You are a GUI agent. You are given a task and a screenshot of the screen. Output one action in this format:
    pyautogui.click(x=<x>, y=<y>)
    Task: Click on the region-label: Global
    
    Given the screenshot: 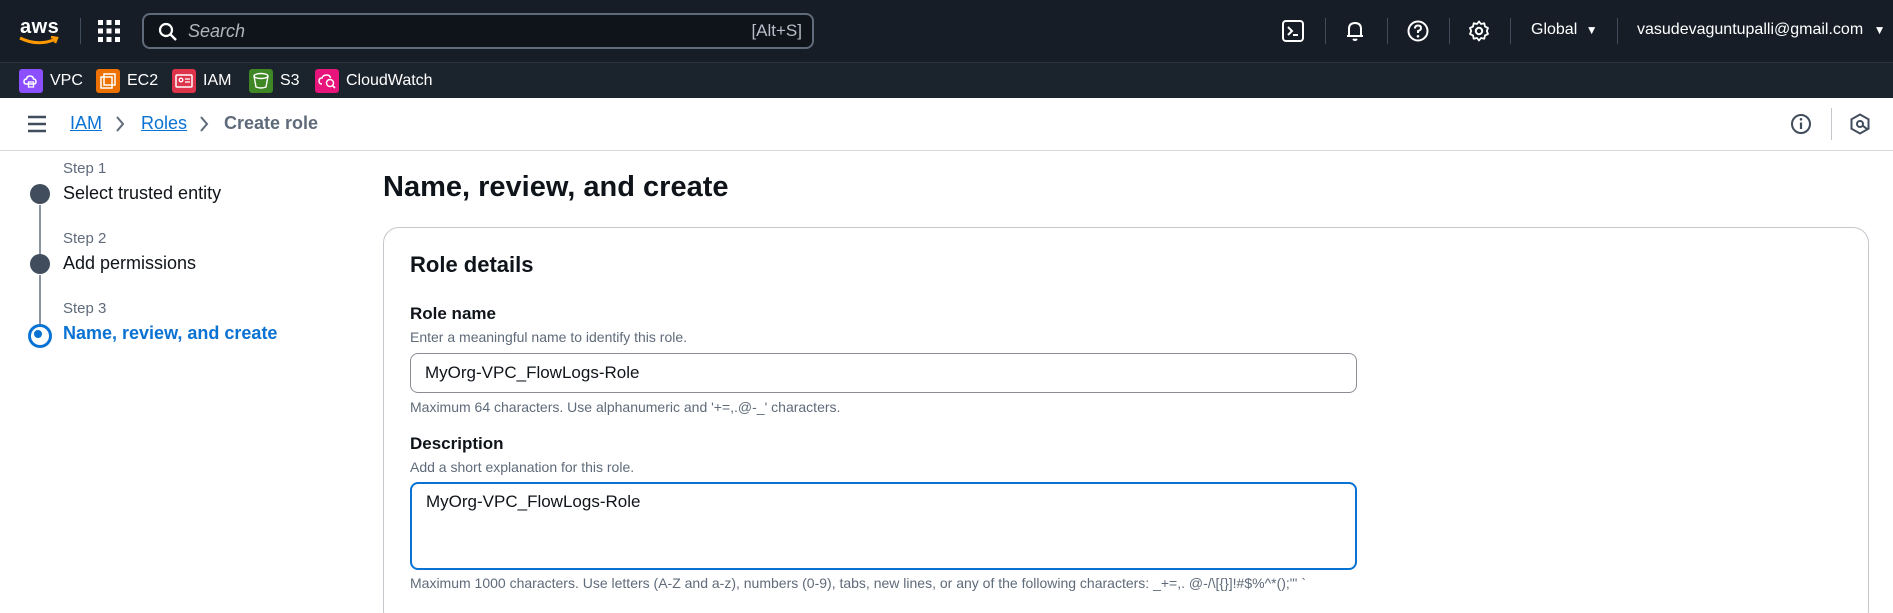 What is the action you would take?
    pyautogui.click(x=1554, y=29)
    